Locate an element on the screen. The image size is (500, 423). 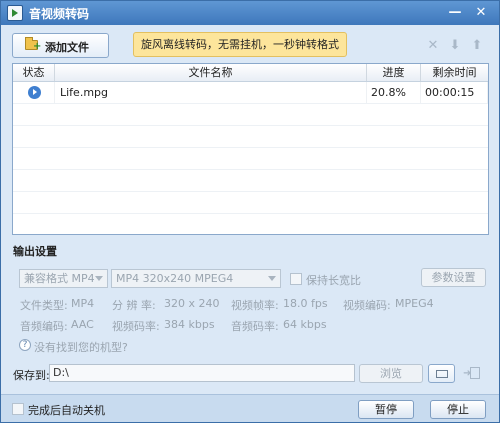
add-file-button: 添加文件 is located at coordinates (60, 45).